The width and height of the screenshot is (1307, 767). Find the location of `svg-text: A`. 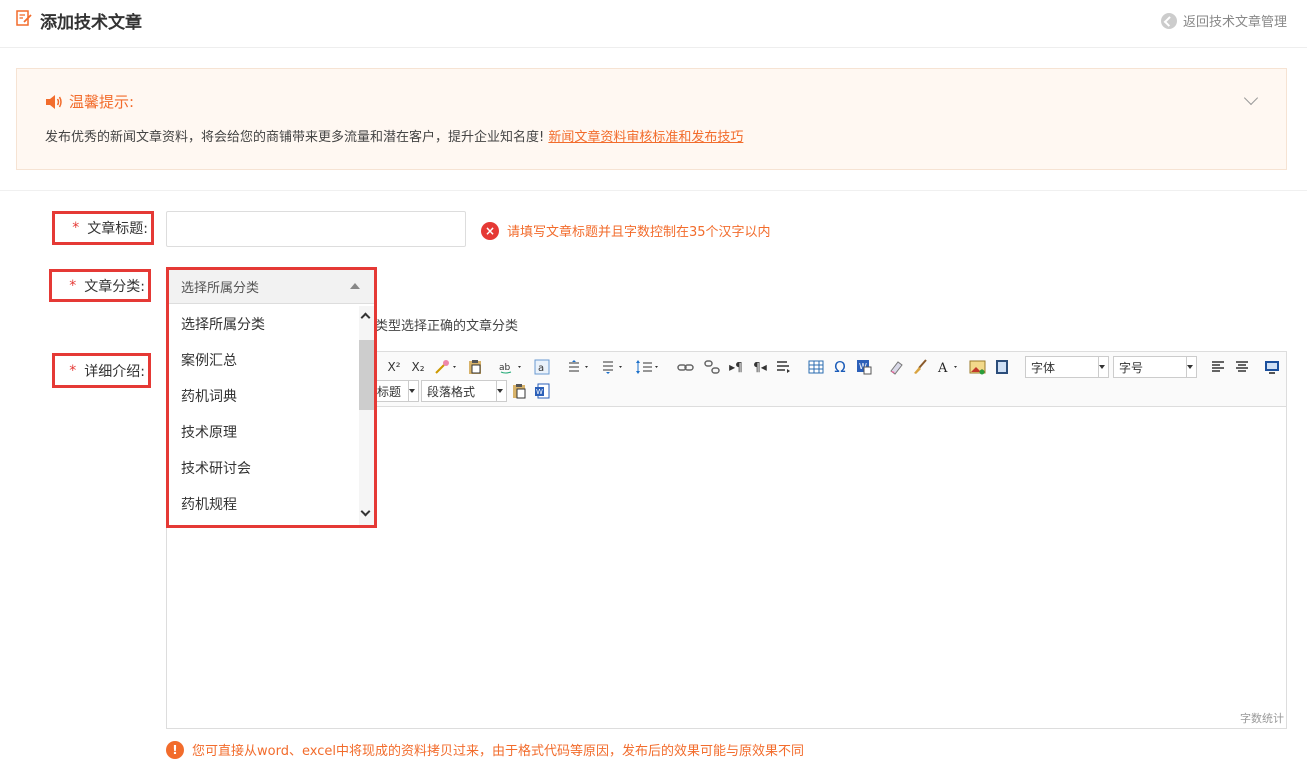

svg-text: A is located at coordinates (942, 368).